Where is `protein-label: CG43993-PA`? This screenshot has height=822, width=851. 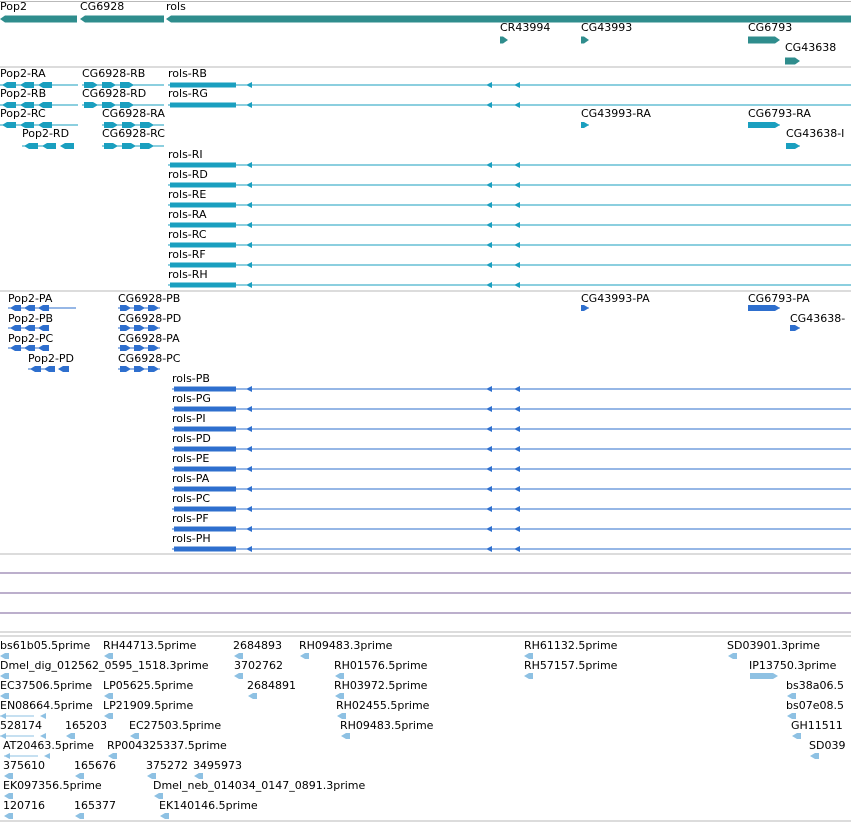
protein-label: CG43993-PA is located at coordinates (615, 298).